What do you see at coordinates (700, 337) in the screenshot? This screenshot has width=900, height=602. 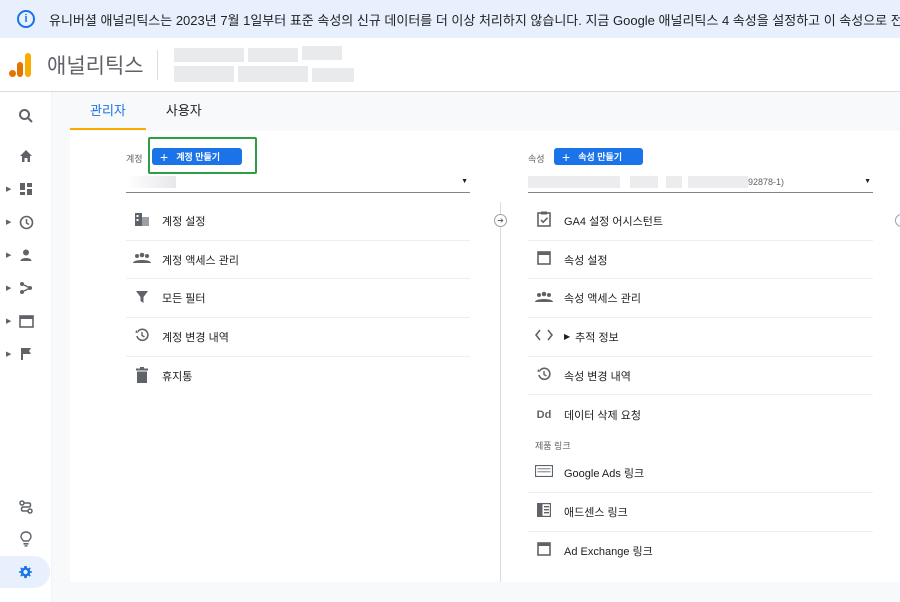 I see `tracking-info-item: ▶ 추적 정보` at bounding box center [700, 337].